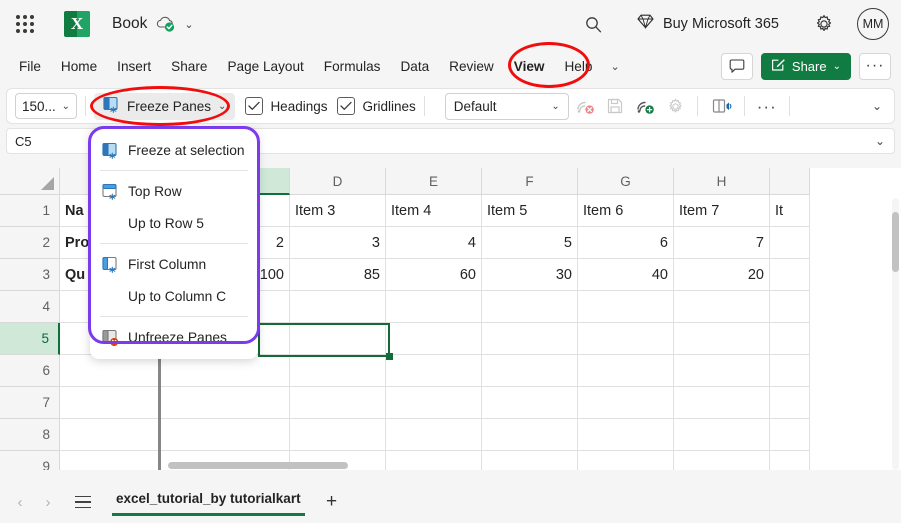 The image size is (901, 523). I want to click on excel-logo-icon: X, so click(77, 24).